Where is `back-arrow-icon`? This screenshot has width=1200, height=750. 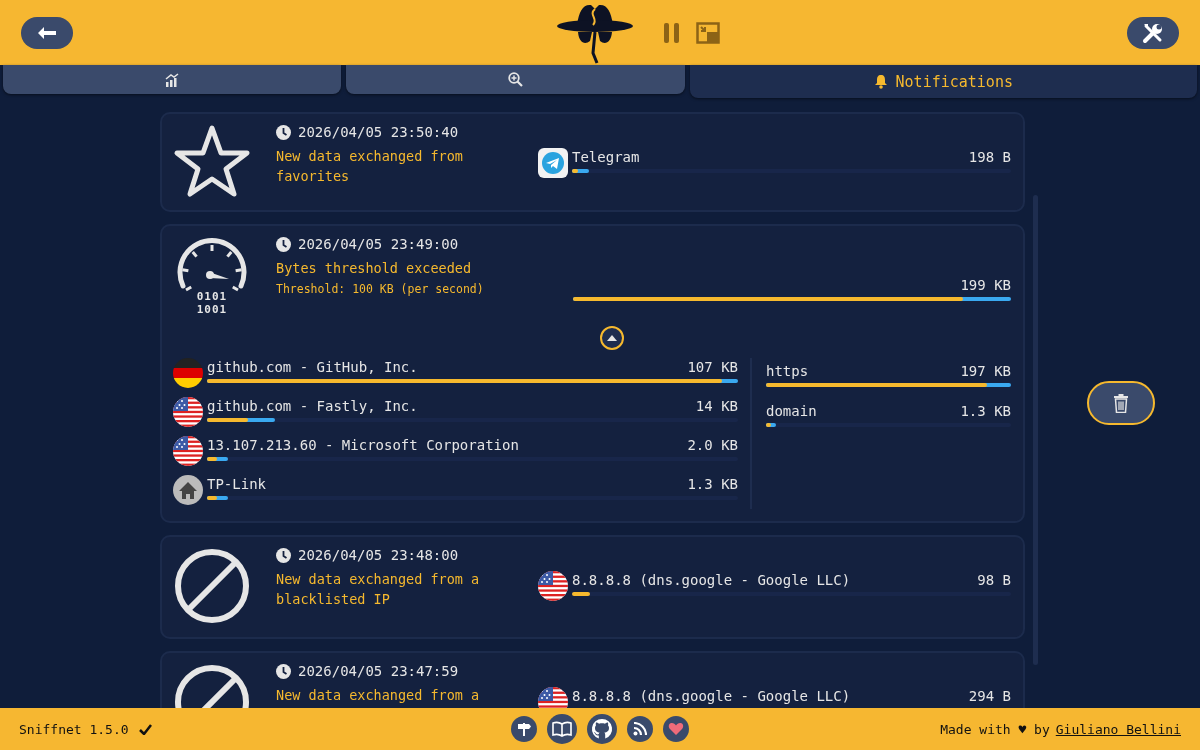 back-arrow-icon is located at coordinates (47, 32).